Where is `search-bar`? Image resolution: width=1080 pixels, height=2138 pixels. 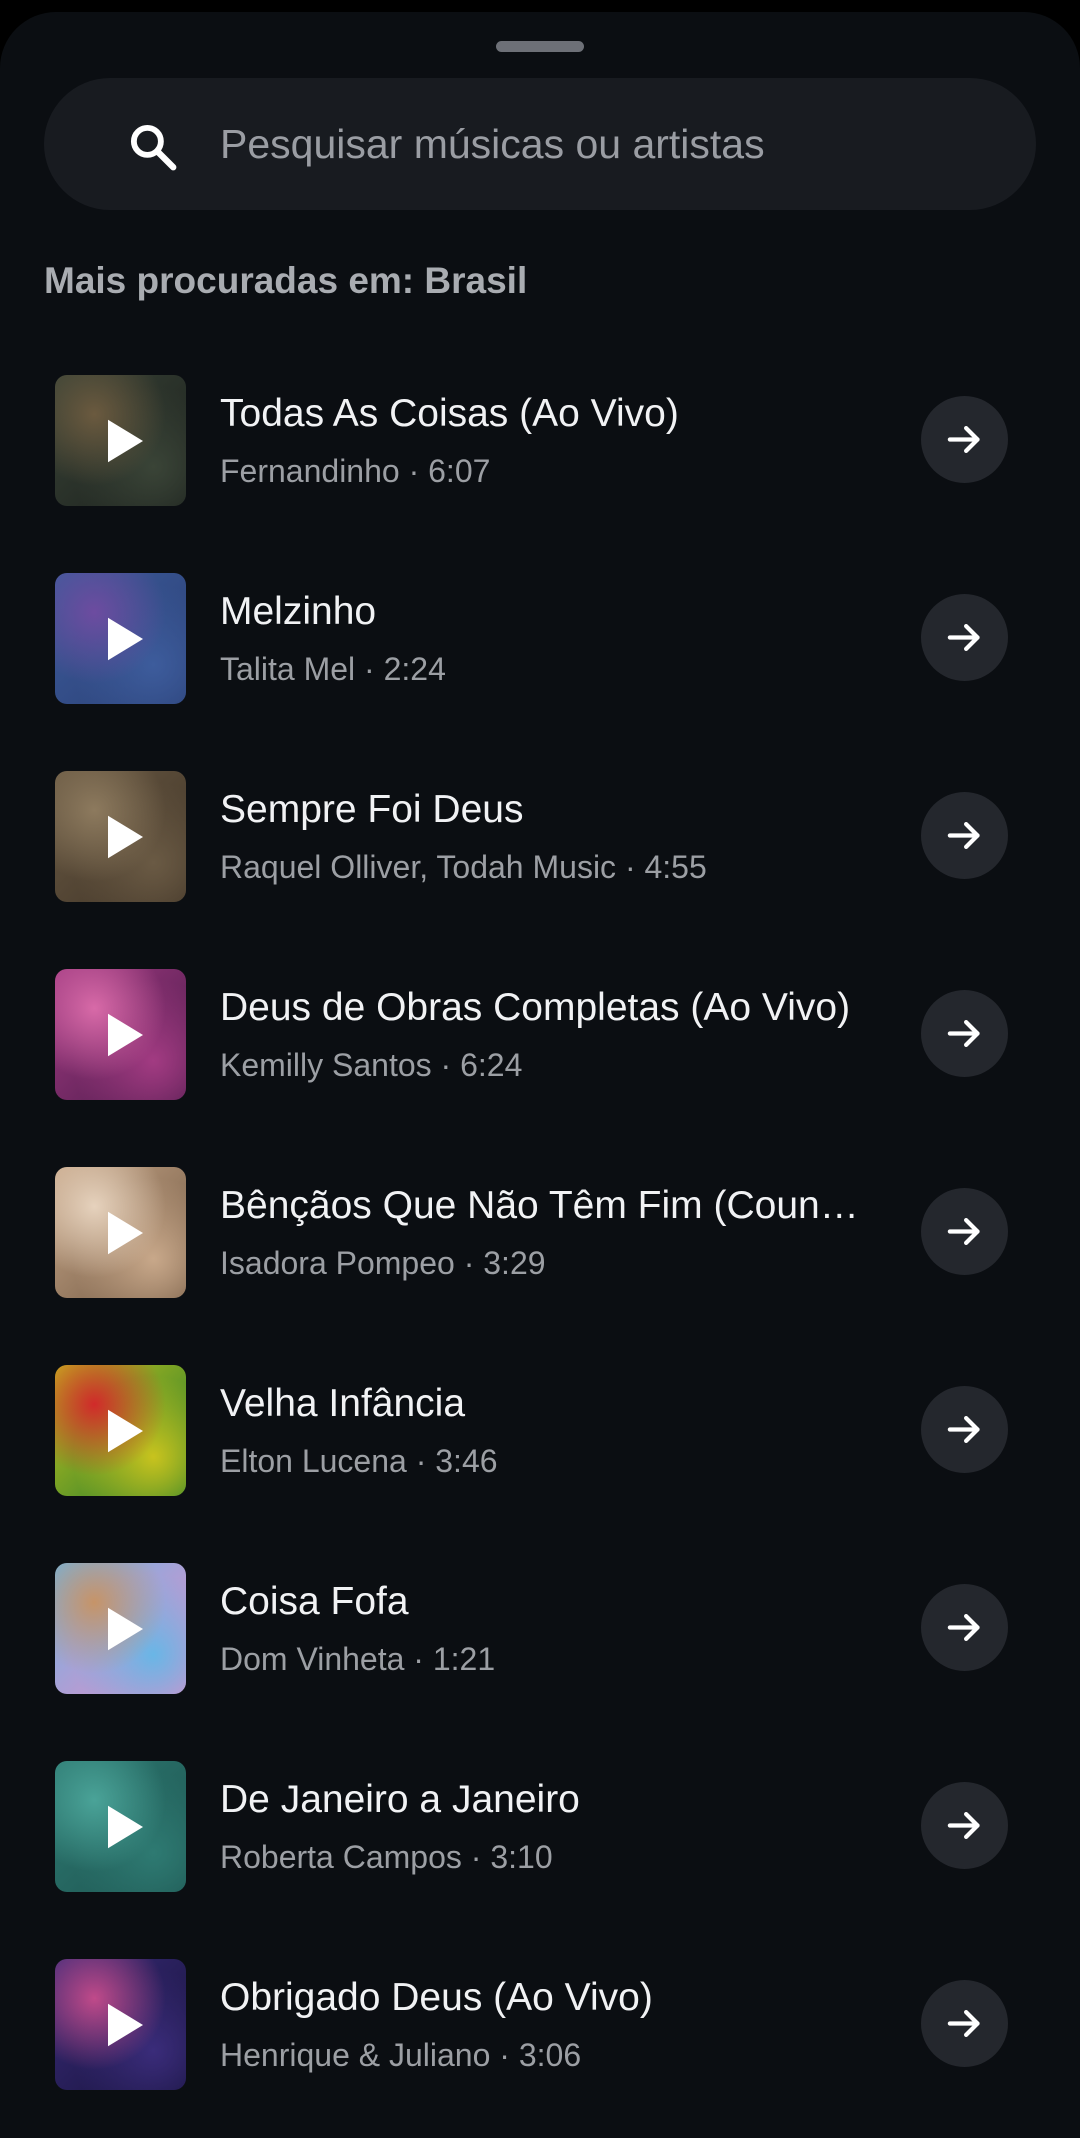 search-bar is located at coordinates (540, 144).